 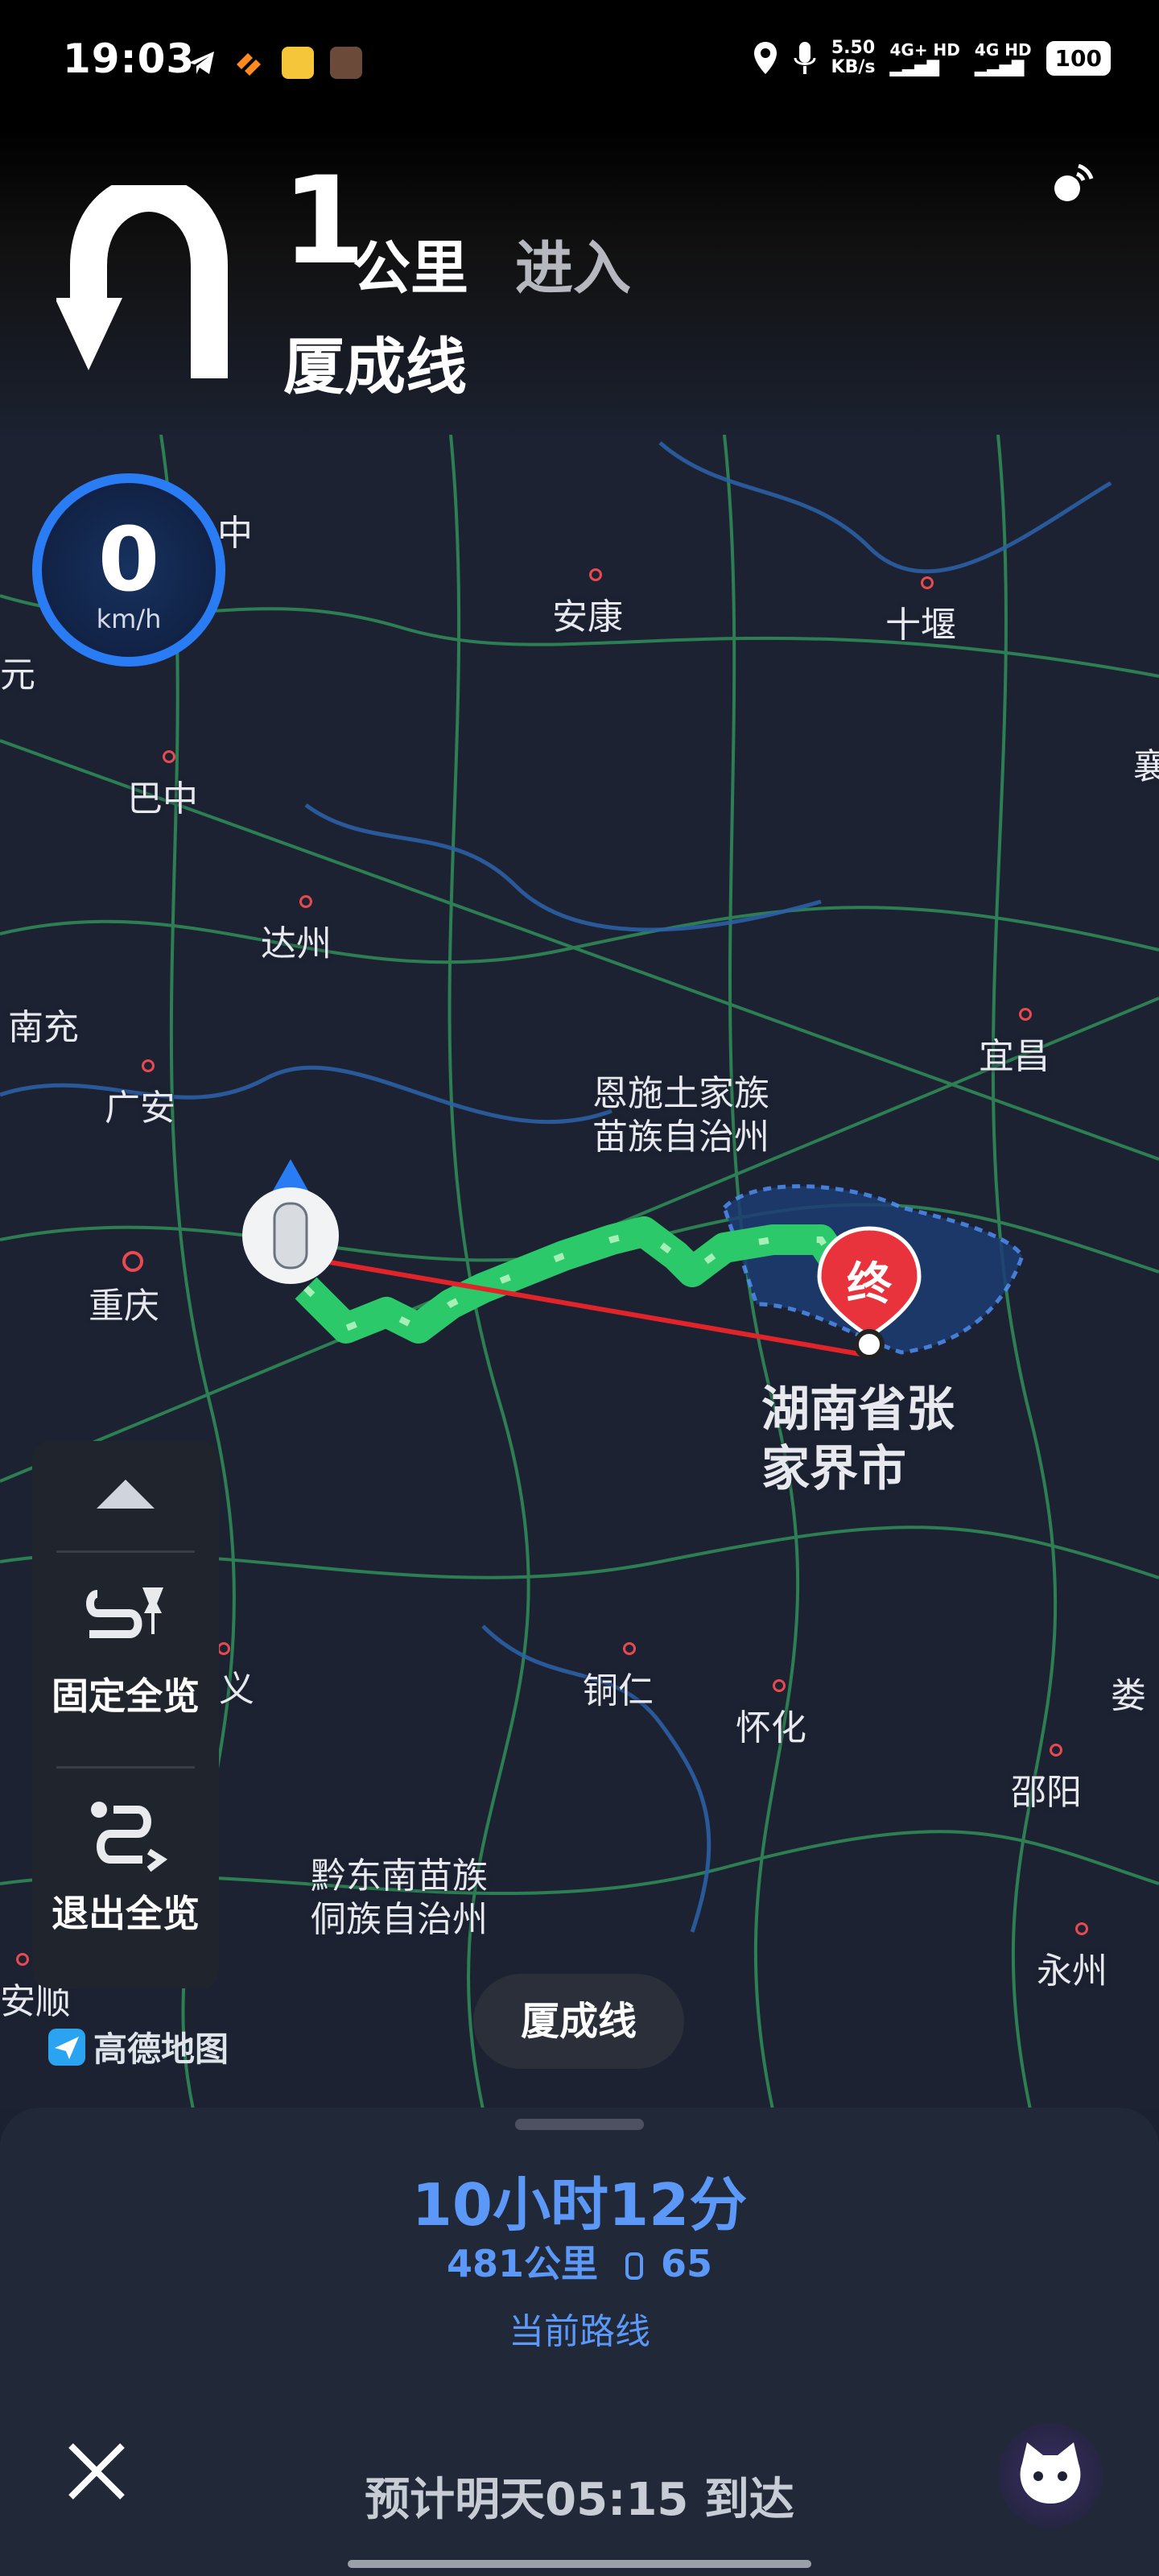 What do you see at coordinates (201, 63) in the screenshot?
I see `telegram-icon` at bounding box center [201, 63].